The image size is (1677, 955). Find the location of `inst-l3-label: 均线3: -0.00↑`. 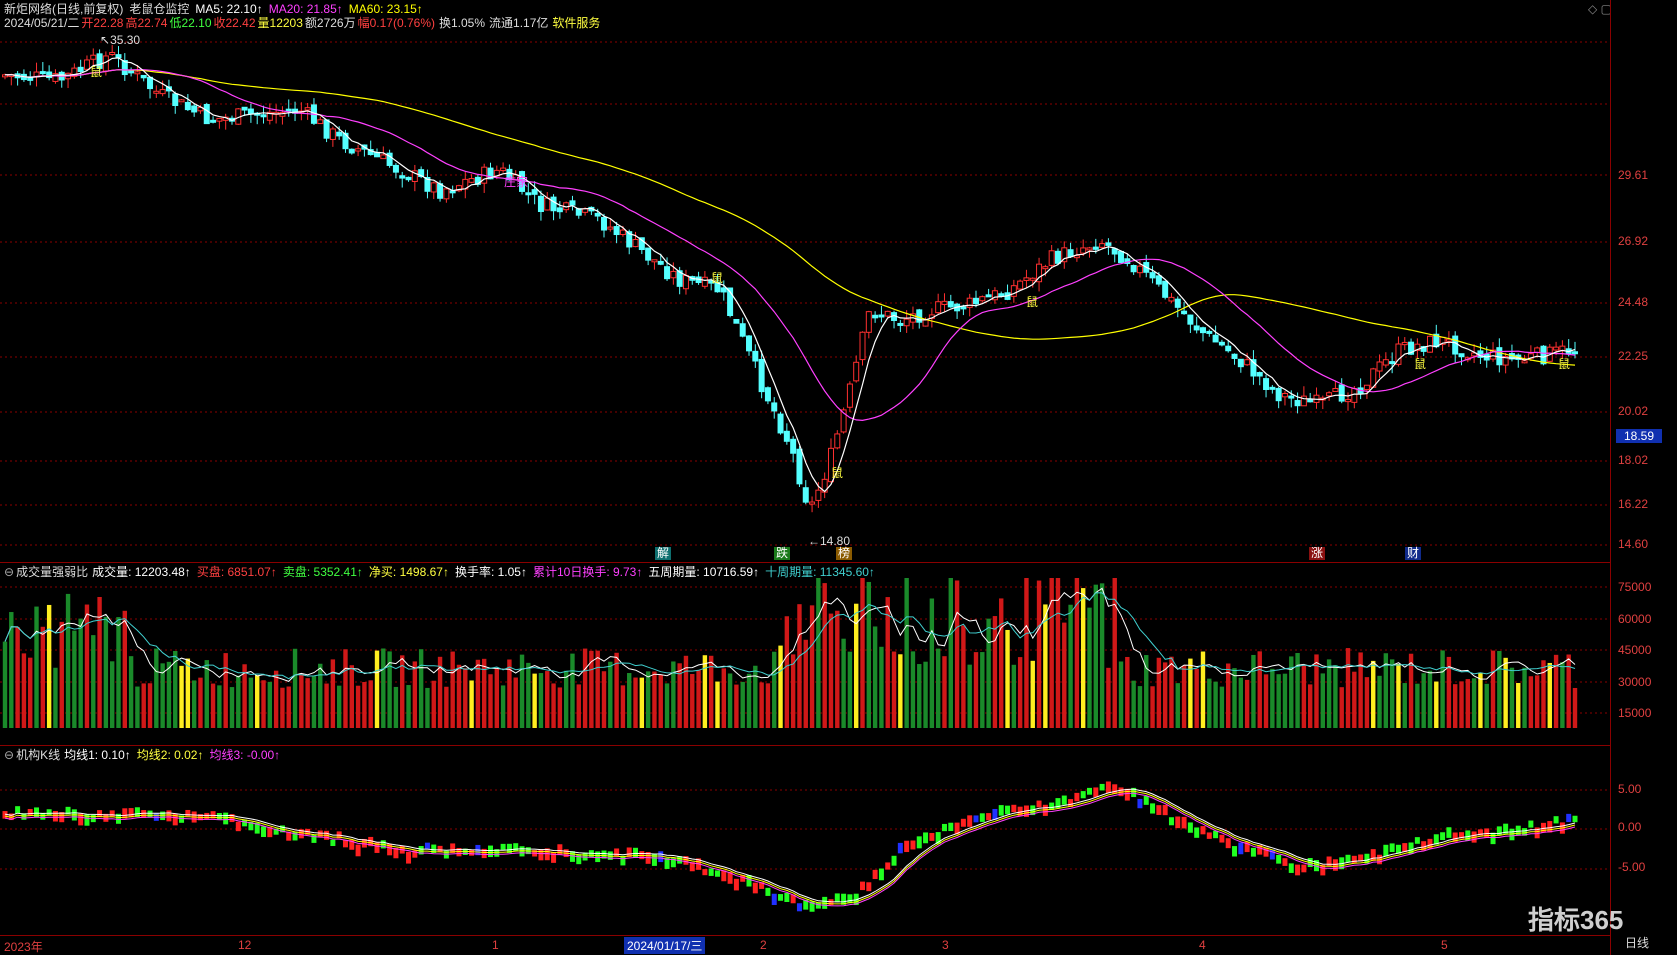

inst-l3-label: 均线3: -0.00↑ is located at coordinates (245, 755).